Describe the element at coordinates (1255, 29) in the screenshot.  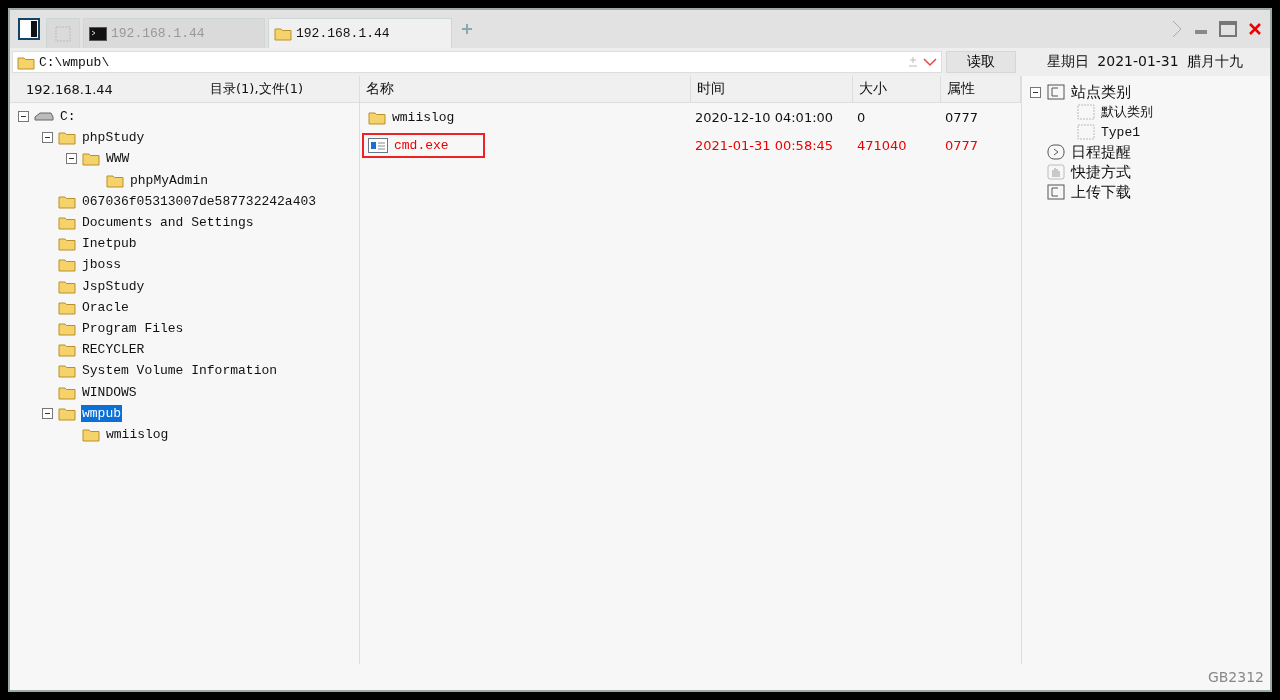
I see `close-icon` at that location.